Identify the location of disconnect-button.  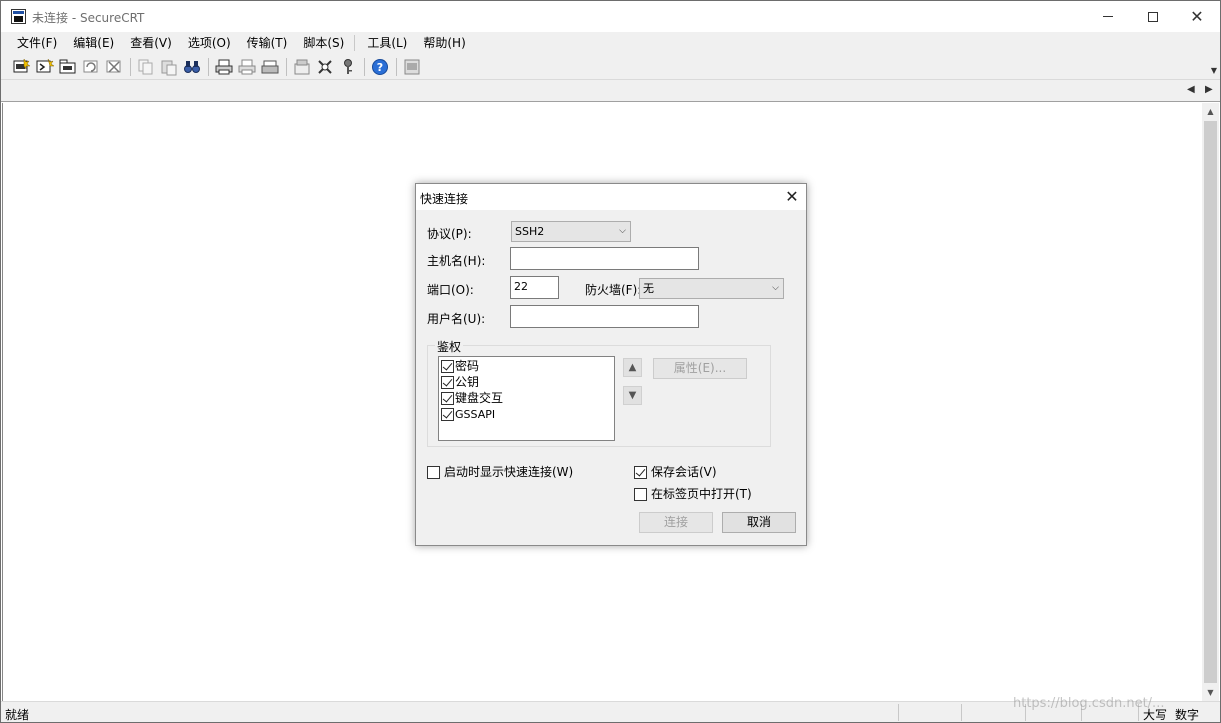
(114, 67).